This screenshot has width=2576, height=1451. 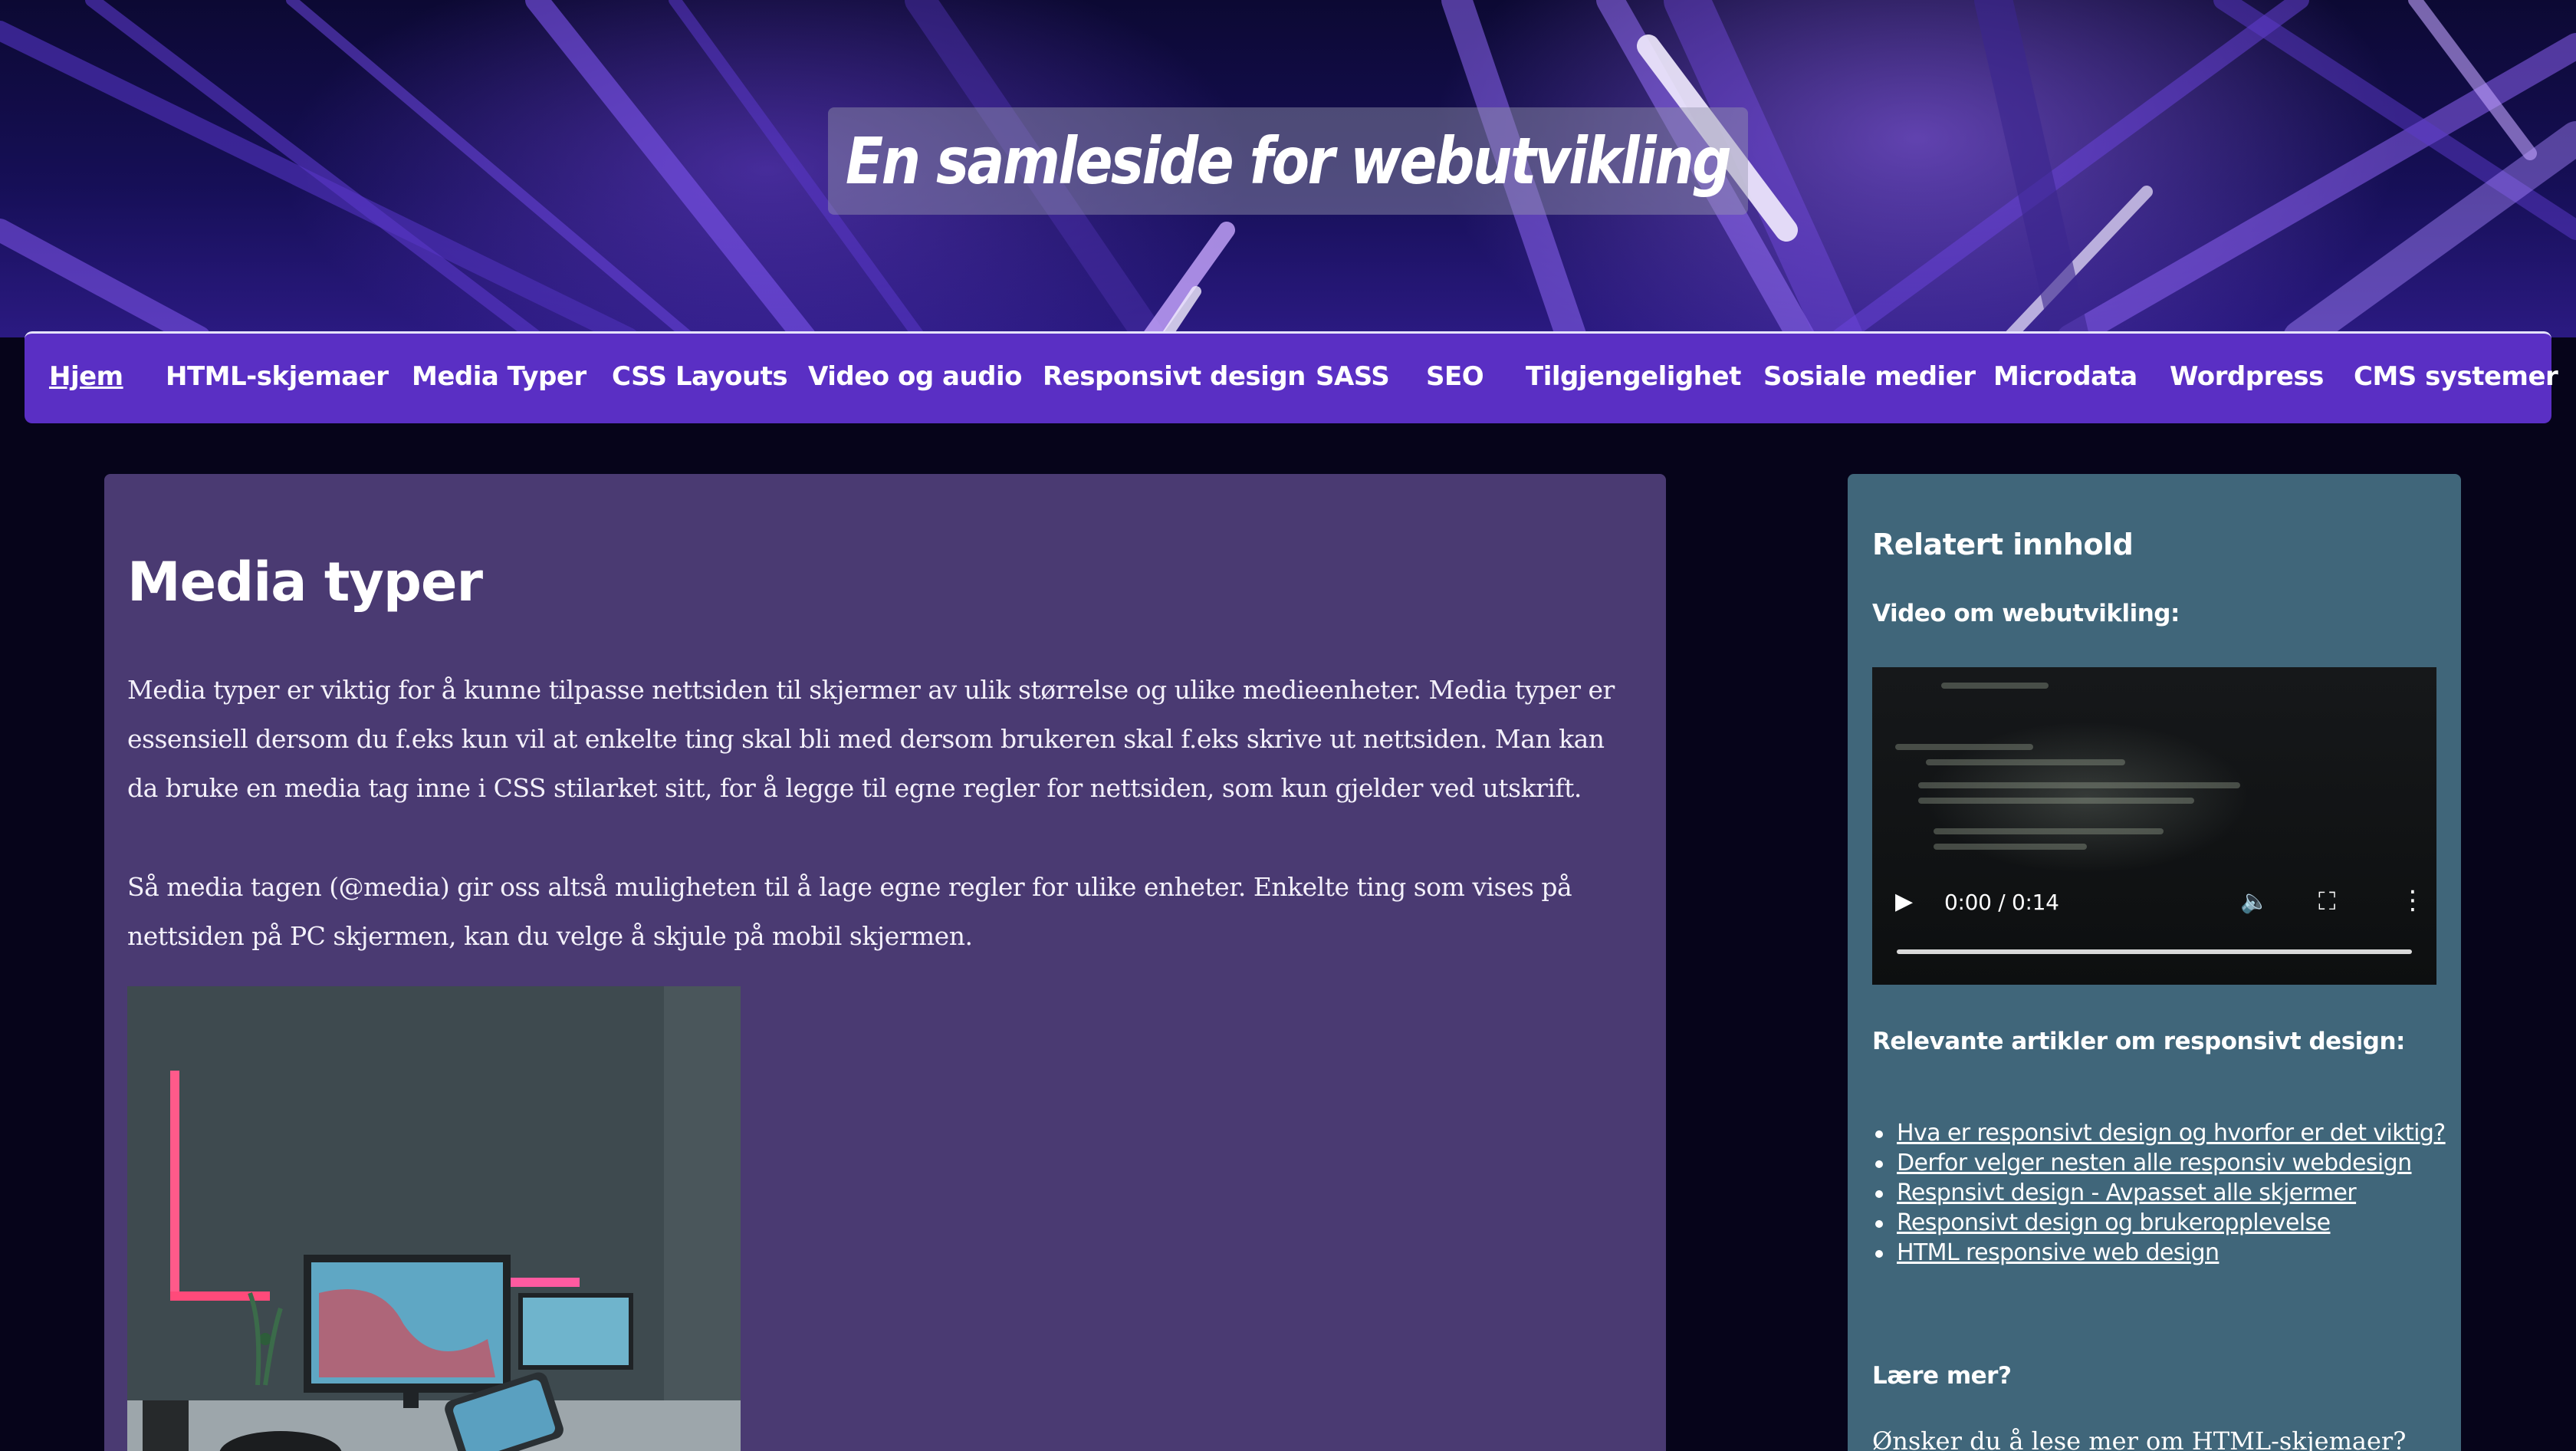 I want to click on nav-item-cms-systemer: CMS systemer, so click(x=2456, y=376).